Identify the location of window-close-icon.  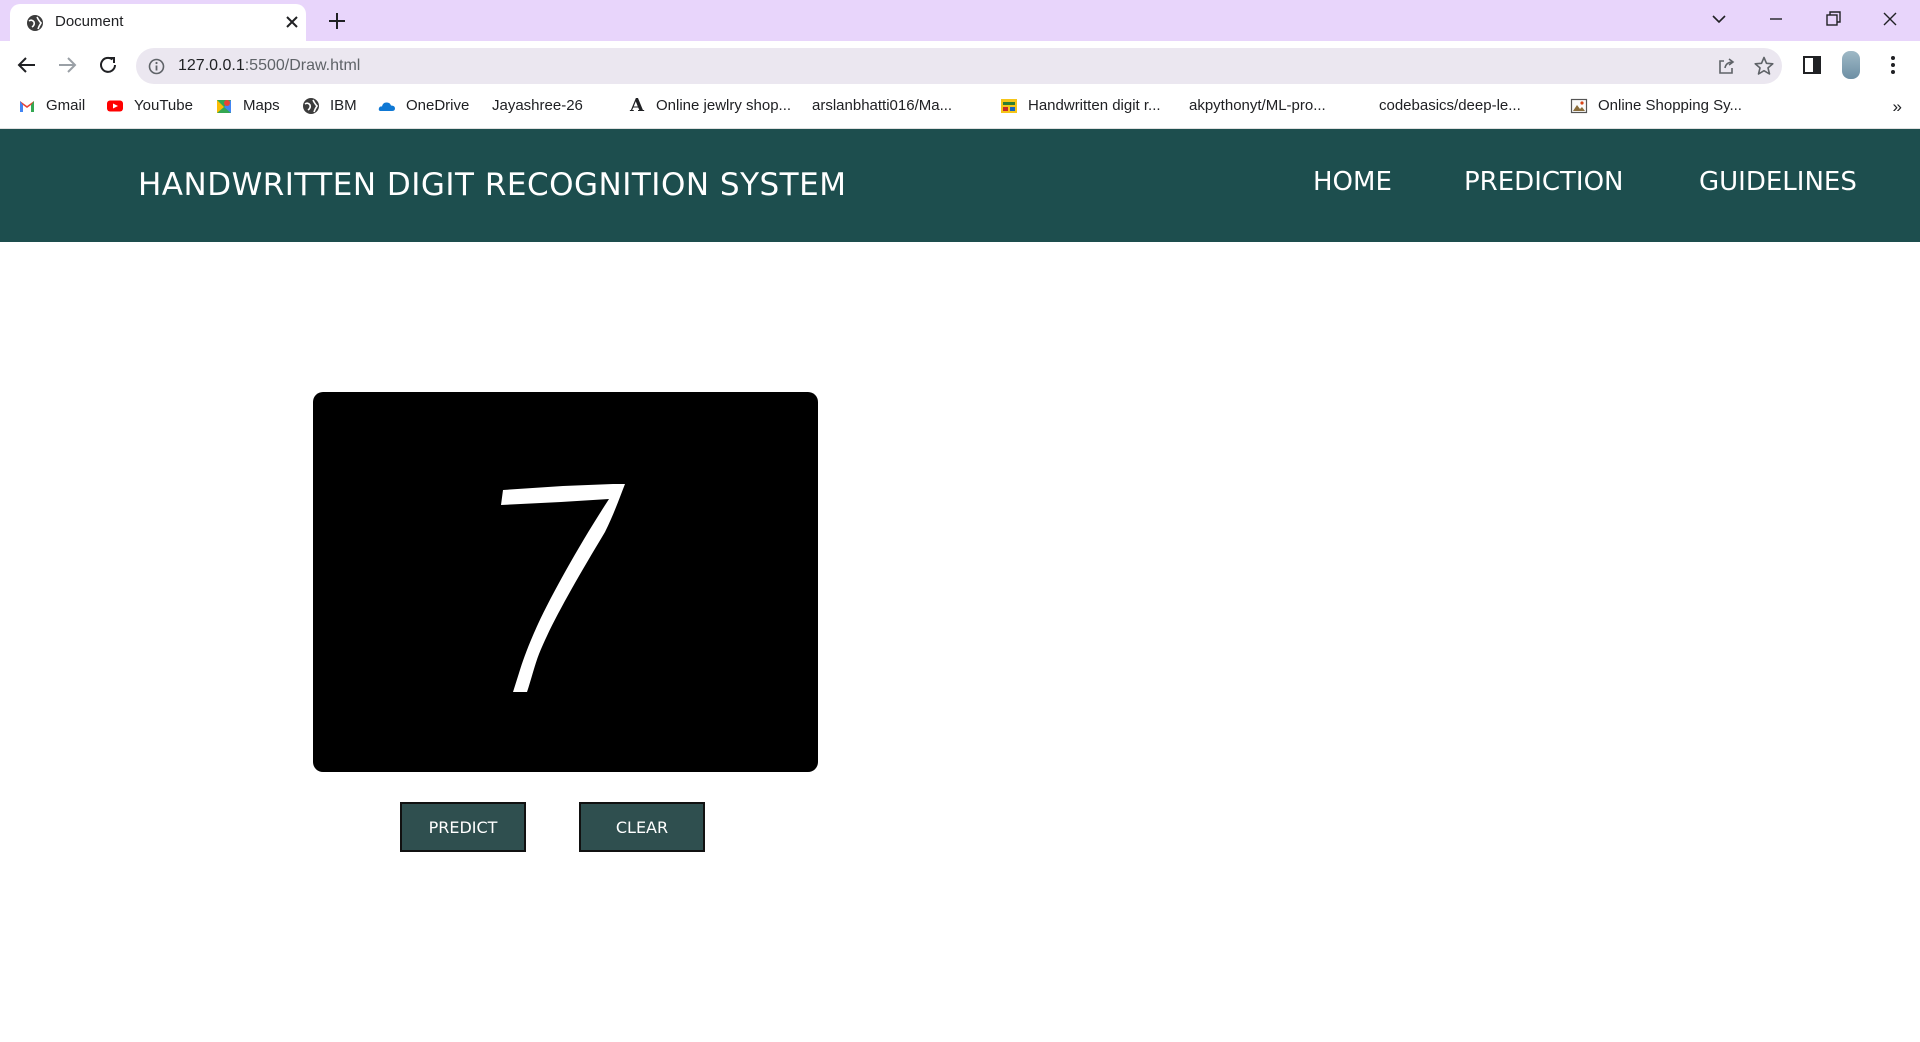
(1890, 19).